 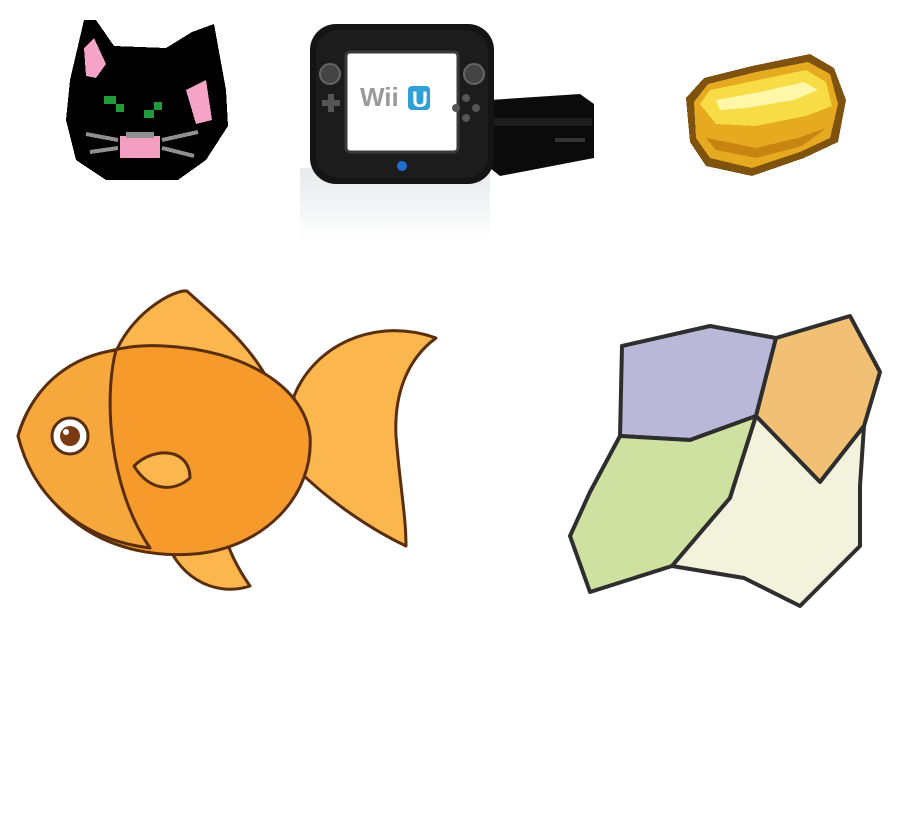 What do you see at coordinates (147, 100) in the screenshot?
I see `pixel-cat-icon` at bounding box center [147, 100].